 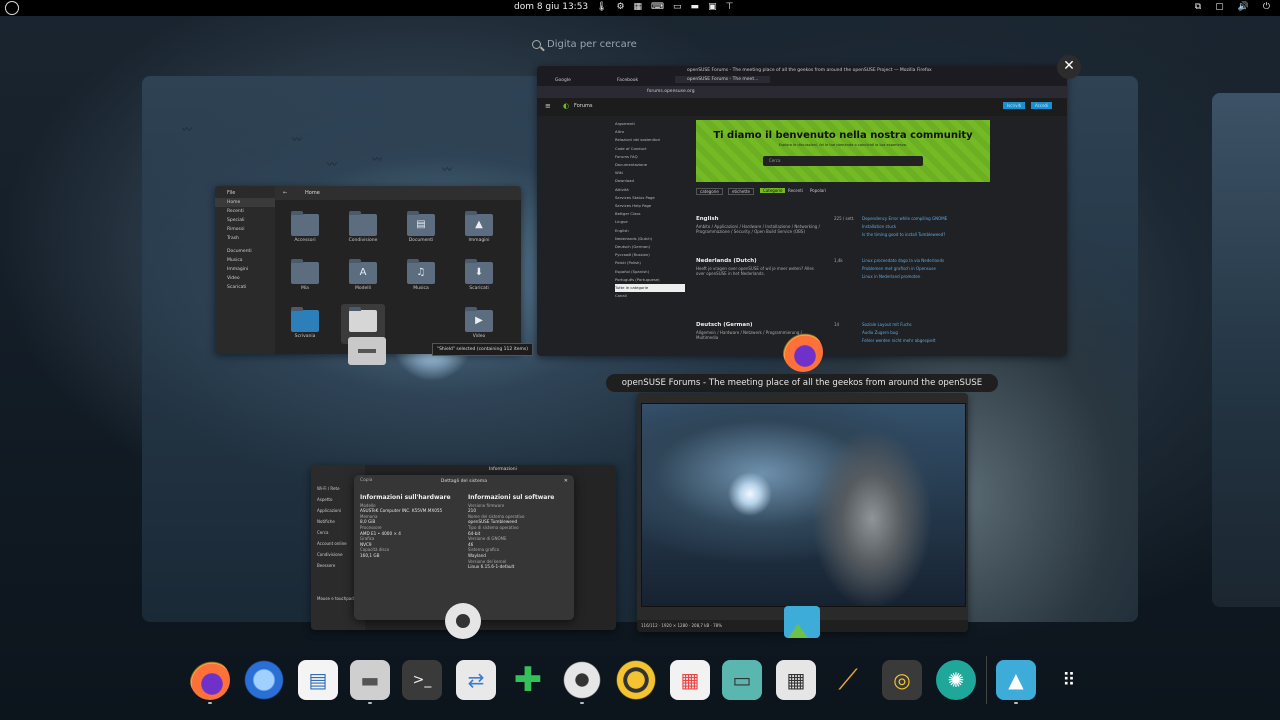 What do you see at coordinates (582, 680) in the screenshot?
I see `settings-icon` at bounding box center [582, 680].